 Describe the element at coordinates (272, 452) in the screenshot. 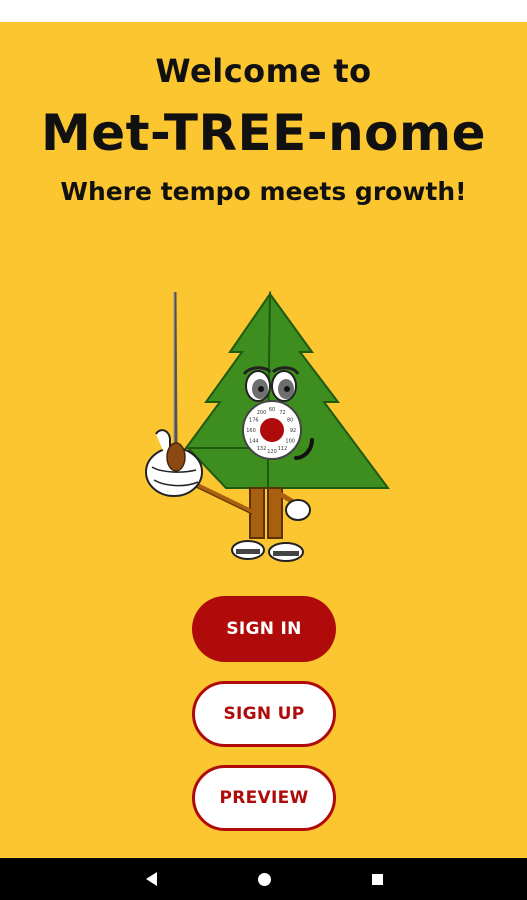

I see `dial-number: 120` at that location.